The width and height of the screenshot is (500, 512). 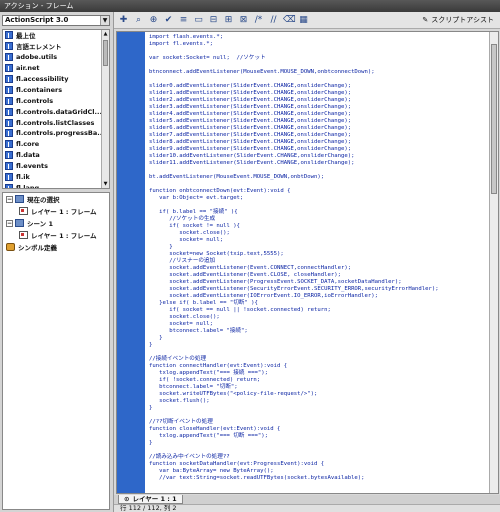 What do you see at coordinates (213, 20) in the screenshot?
I see `collapse-icon: ⊟` at bounding box center [213, 20].